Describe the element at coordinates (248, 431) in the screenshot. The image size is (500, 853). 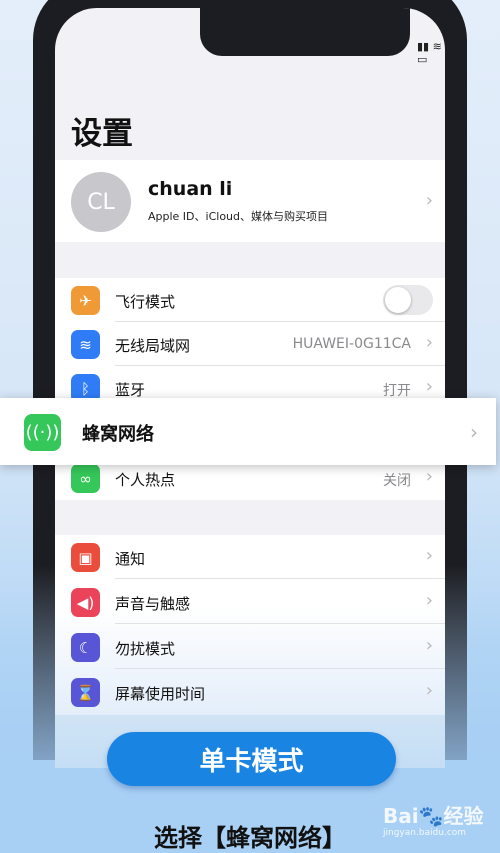
I see `cellular-highlight-row: ((·)) 蜂窝网络 ›` at that location.